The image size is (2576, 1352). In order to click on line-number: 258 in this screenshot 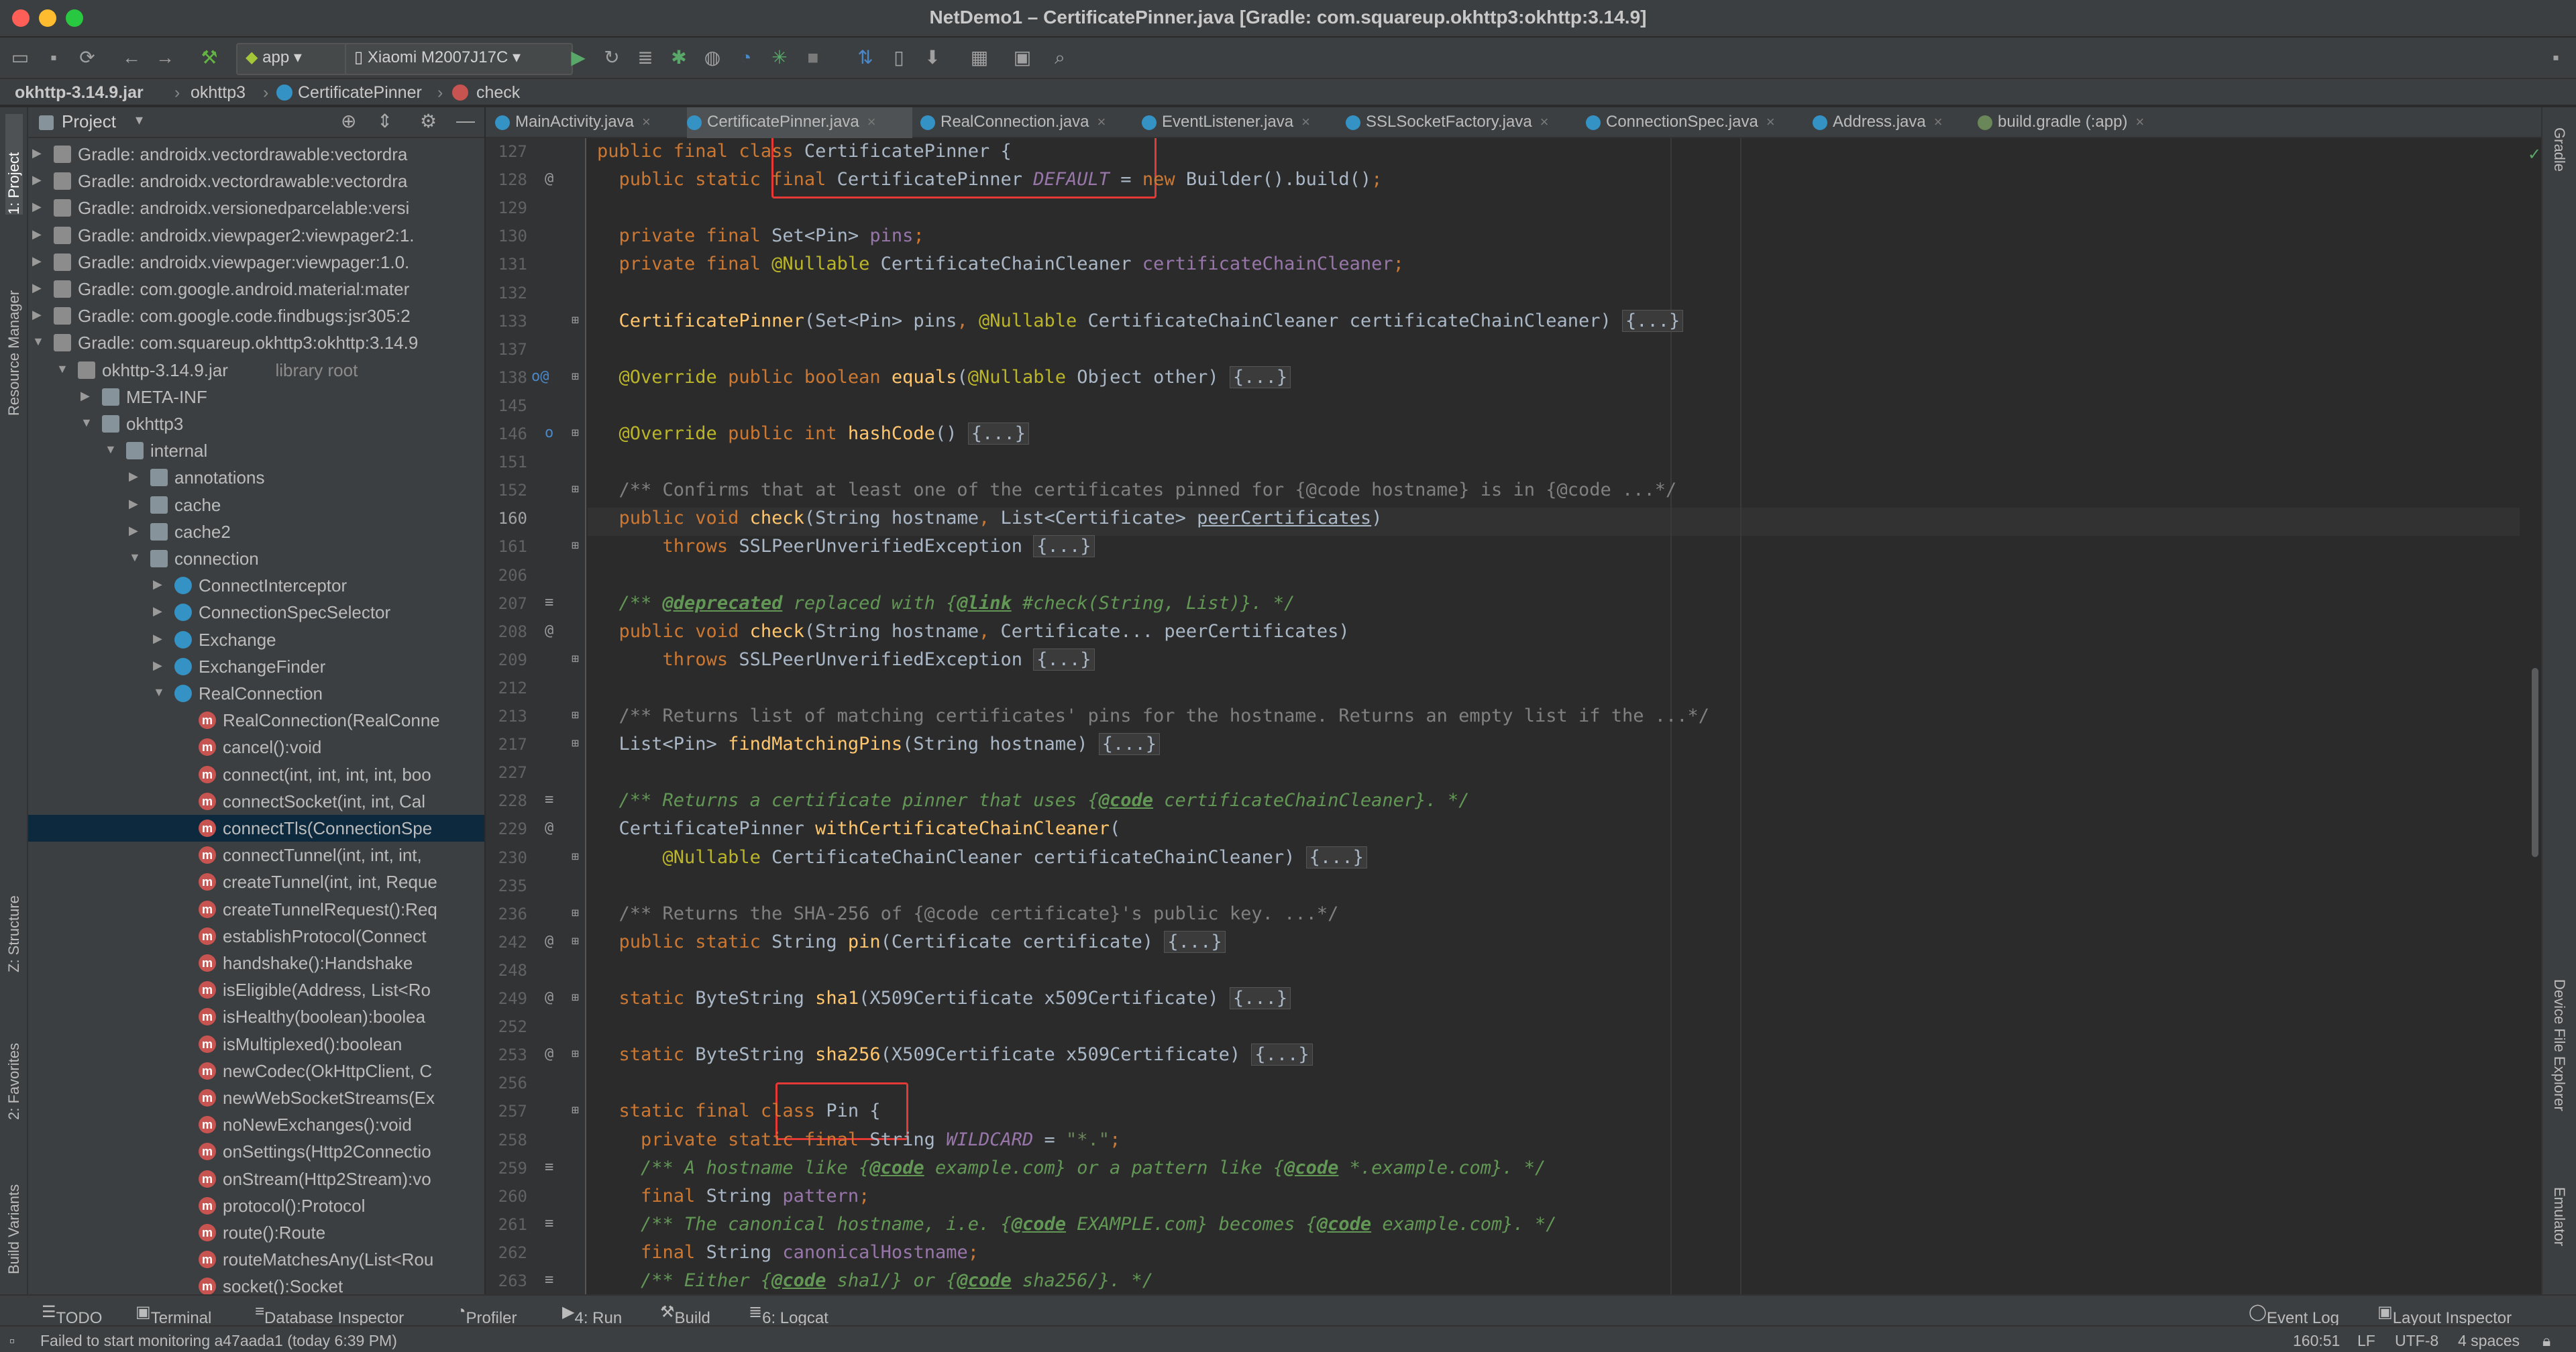, I will do `click(506, 1140)`.